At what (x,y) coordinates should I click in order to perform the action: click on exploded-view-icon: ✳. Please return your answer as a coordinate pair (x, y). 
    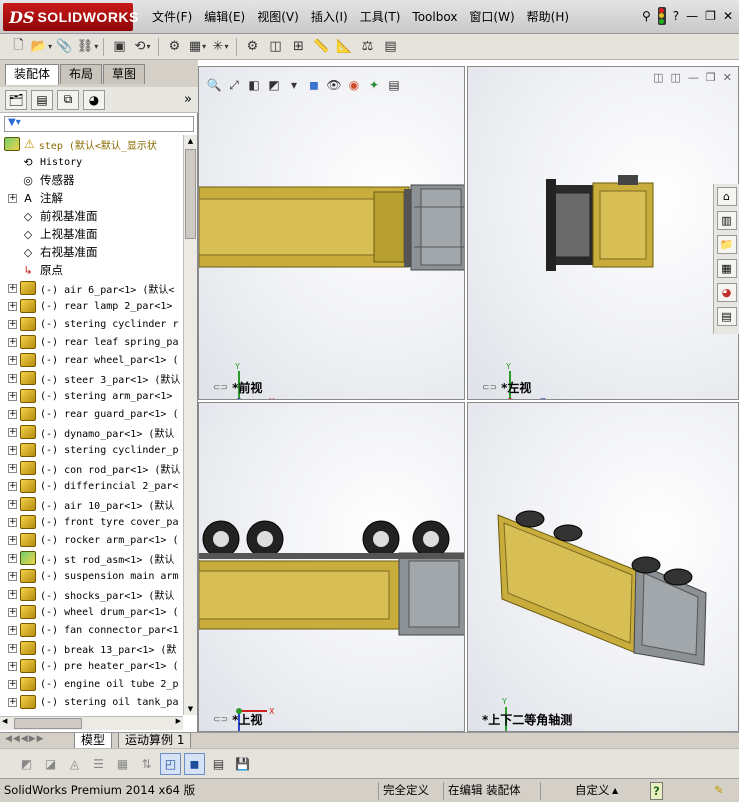
    Looking at the image, I should click on (220, 47).